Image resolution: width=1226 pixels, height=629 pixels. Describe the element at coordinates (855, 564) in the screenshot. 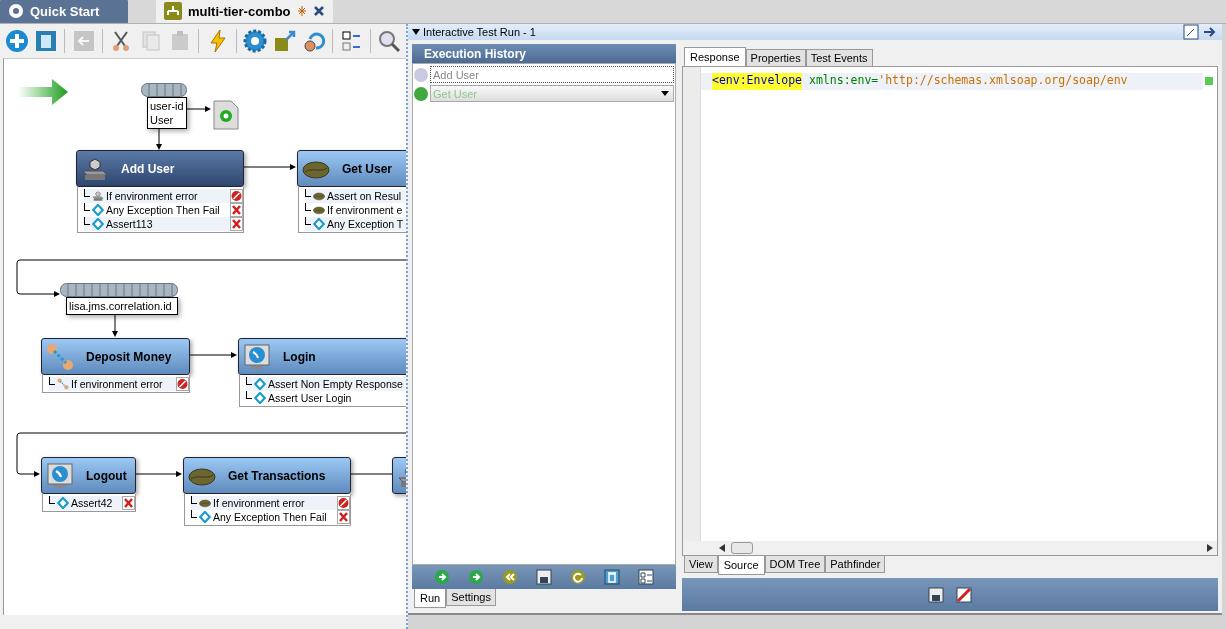

I see `view-tab: Pathfinder` at that location.